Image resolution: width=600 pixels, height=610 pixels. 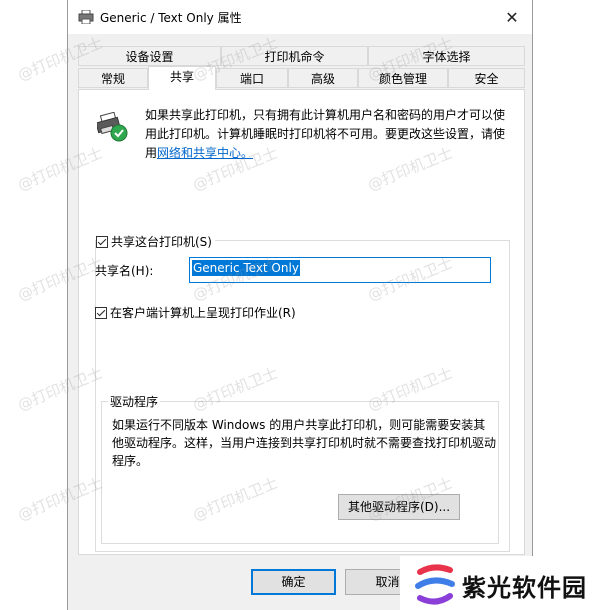 What do you see at coordinates (203, 313) in the screenshot?
I see `render-jobs-label: 在客户端计算机上呈现打印作业(R)` at bounding box center [203, 313].